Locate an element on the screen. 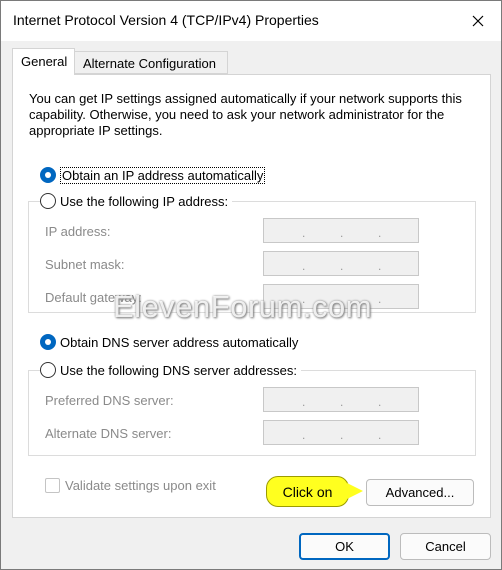 Image resolution: width=502 pixels, height=570 pixels. obtain-dns-auto-radio: Obtain DNS server address automatically is located at coordinates (169, 342).